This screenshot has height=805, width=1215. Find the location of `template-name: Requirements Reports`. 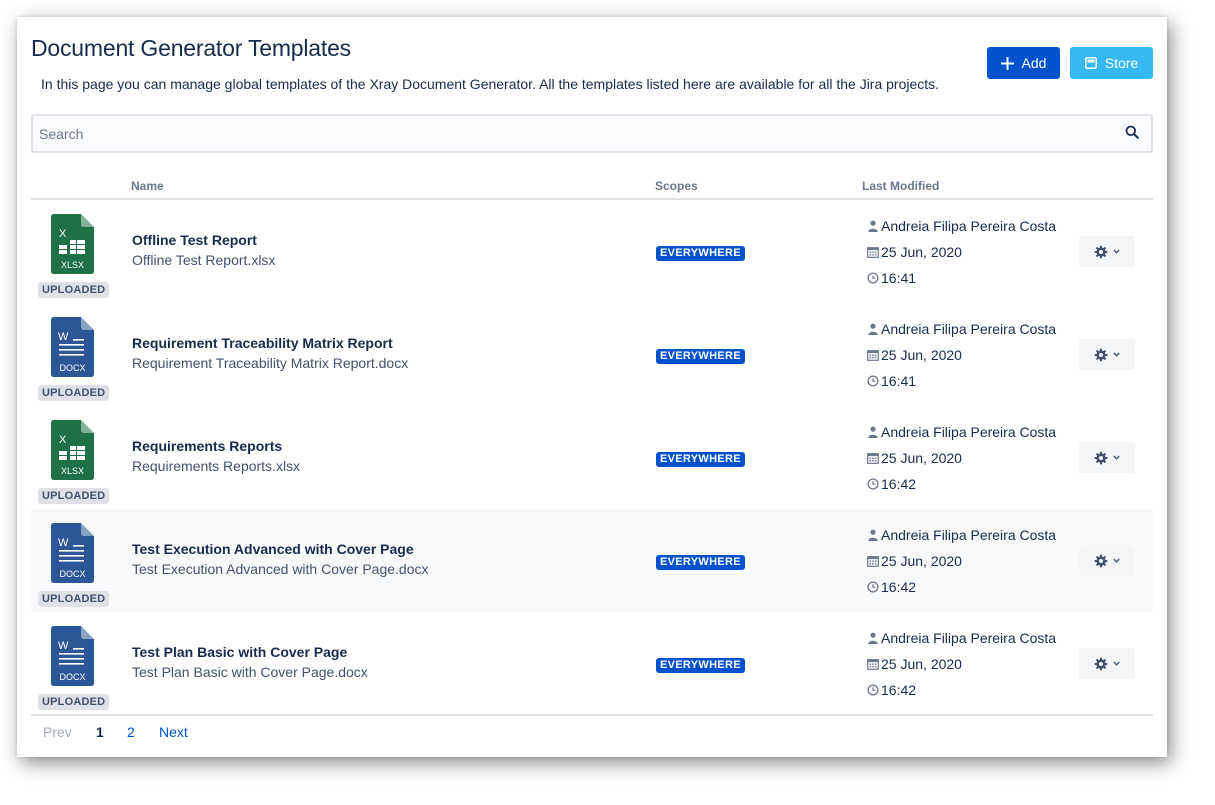

template-name: Requirements Reports is located at coordinates (207, 446).